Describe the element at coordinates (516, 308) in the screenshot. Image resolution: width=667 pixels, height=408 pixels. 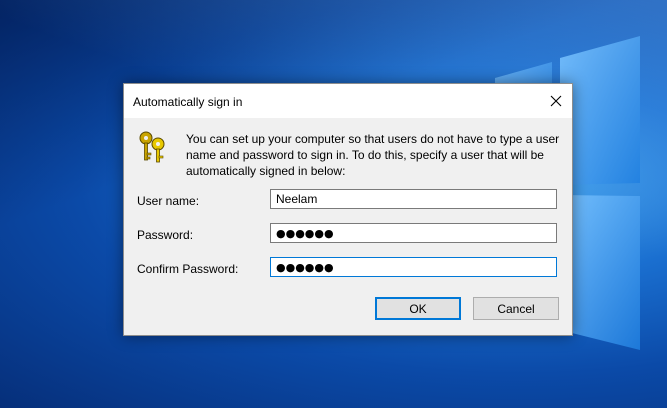
I see `cancel-button: Cancel` at that location.